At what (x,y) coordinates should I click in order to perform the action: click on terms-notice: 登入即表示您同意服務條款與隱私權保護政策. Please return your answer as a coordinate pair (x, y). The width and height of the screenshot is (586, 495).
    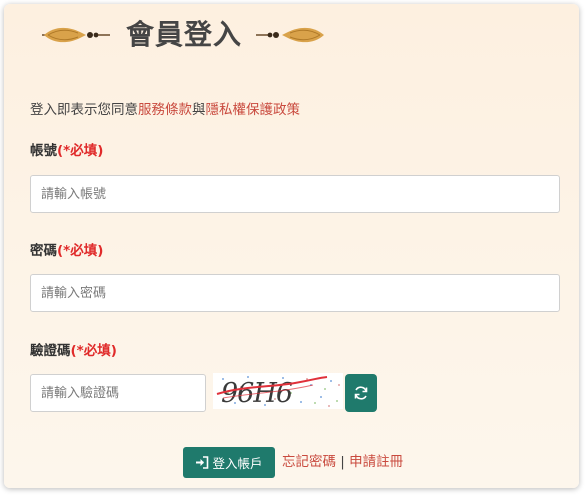
    Looking at the image, I should click on (165, 110).